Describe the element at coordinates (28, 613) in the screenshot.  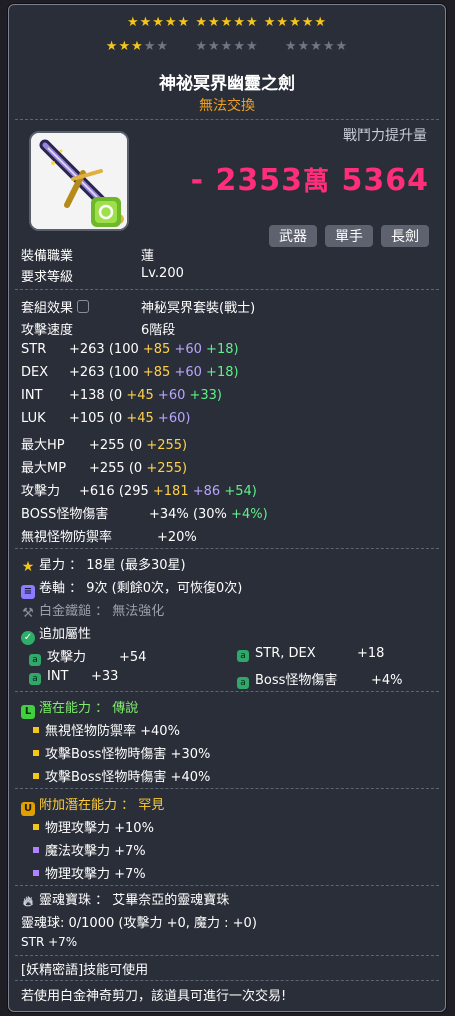
I see `hammer-icon: ⚒` at that location.